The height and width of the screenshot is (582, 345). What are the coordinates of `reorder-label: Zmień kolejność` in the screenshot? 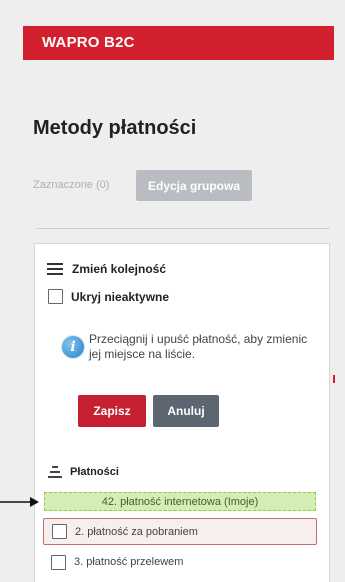 It's located at (119, 269).